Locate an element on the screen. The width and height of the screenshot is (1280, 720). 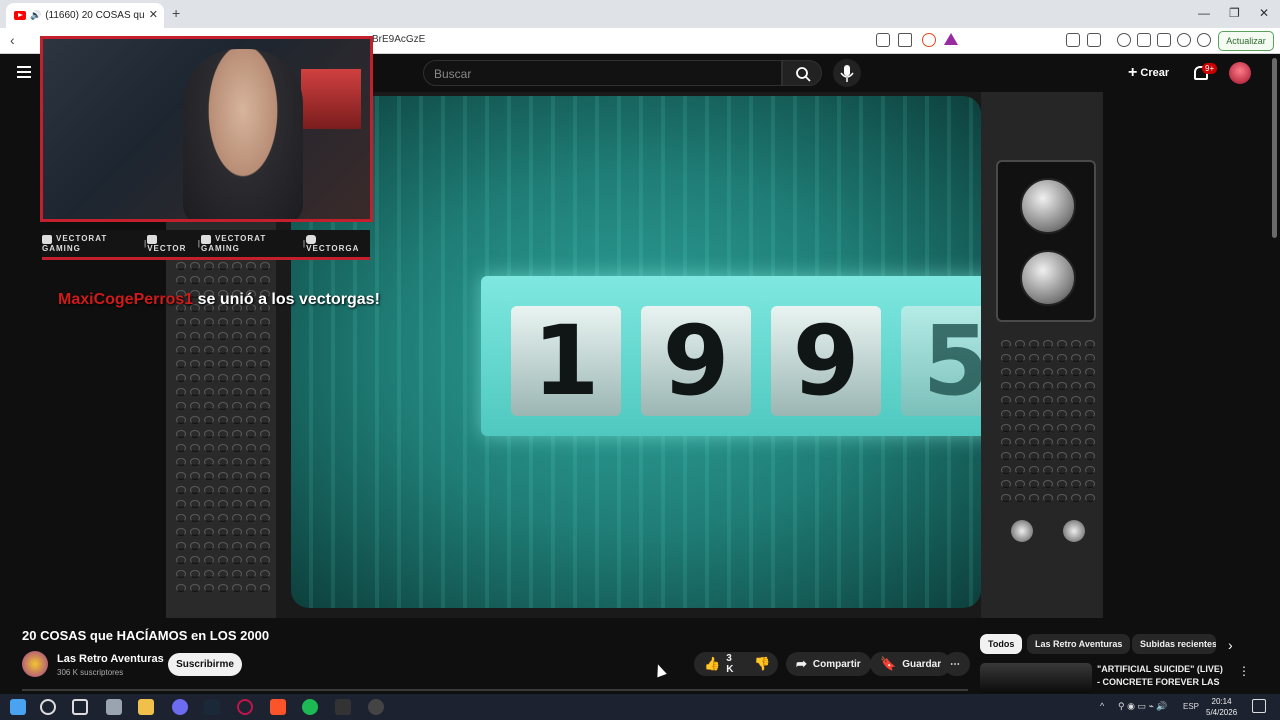
voice-search-button is located at coordinates (847, 73).